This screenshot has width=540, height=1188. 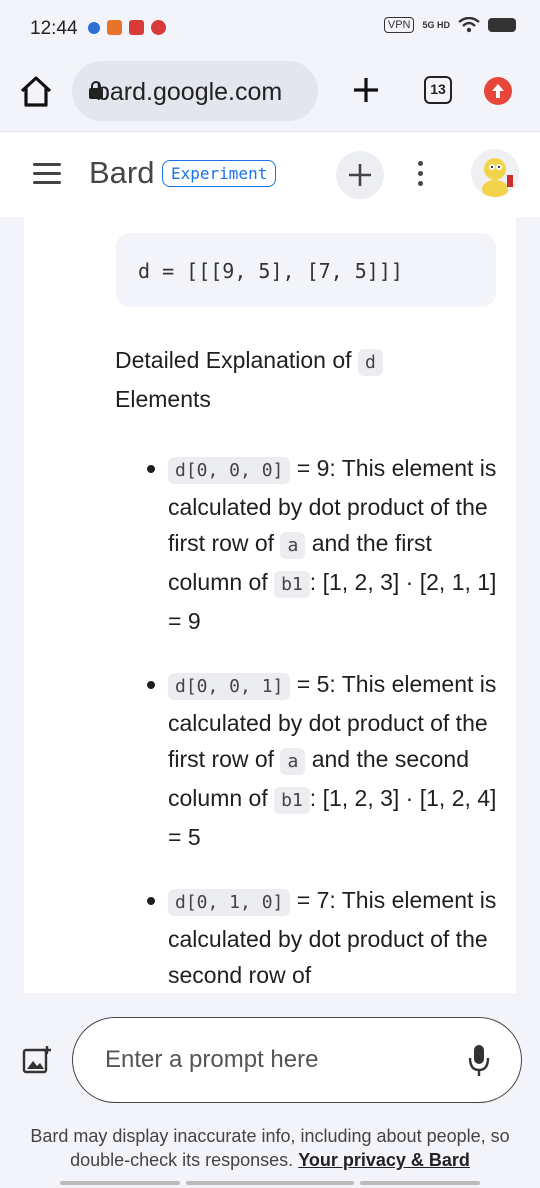 I want to click on avatar, so click(x=495, y=173).